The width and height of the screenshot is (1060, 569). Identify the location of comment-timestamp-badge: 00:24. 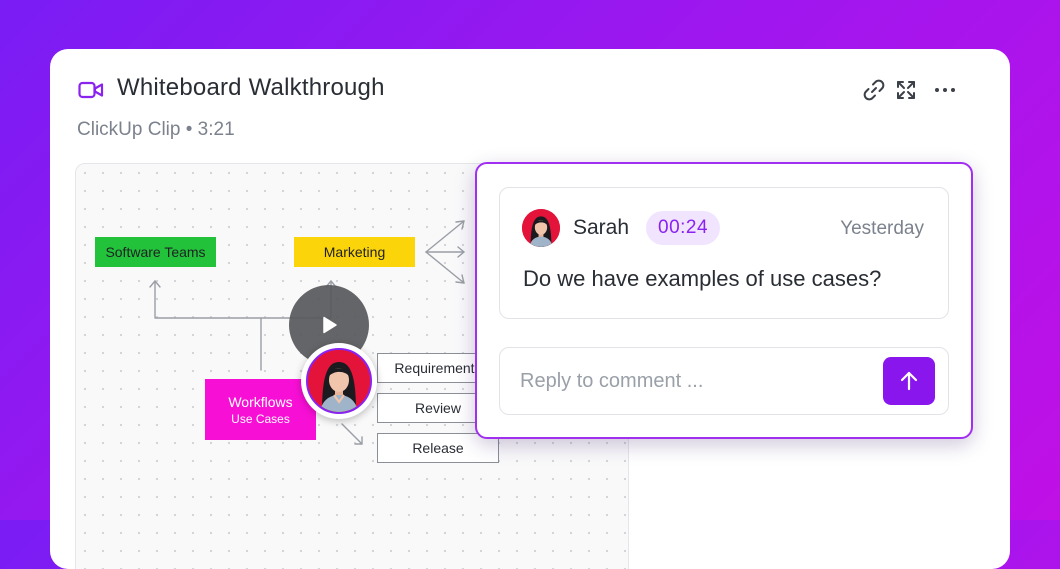
(683, 228).